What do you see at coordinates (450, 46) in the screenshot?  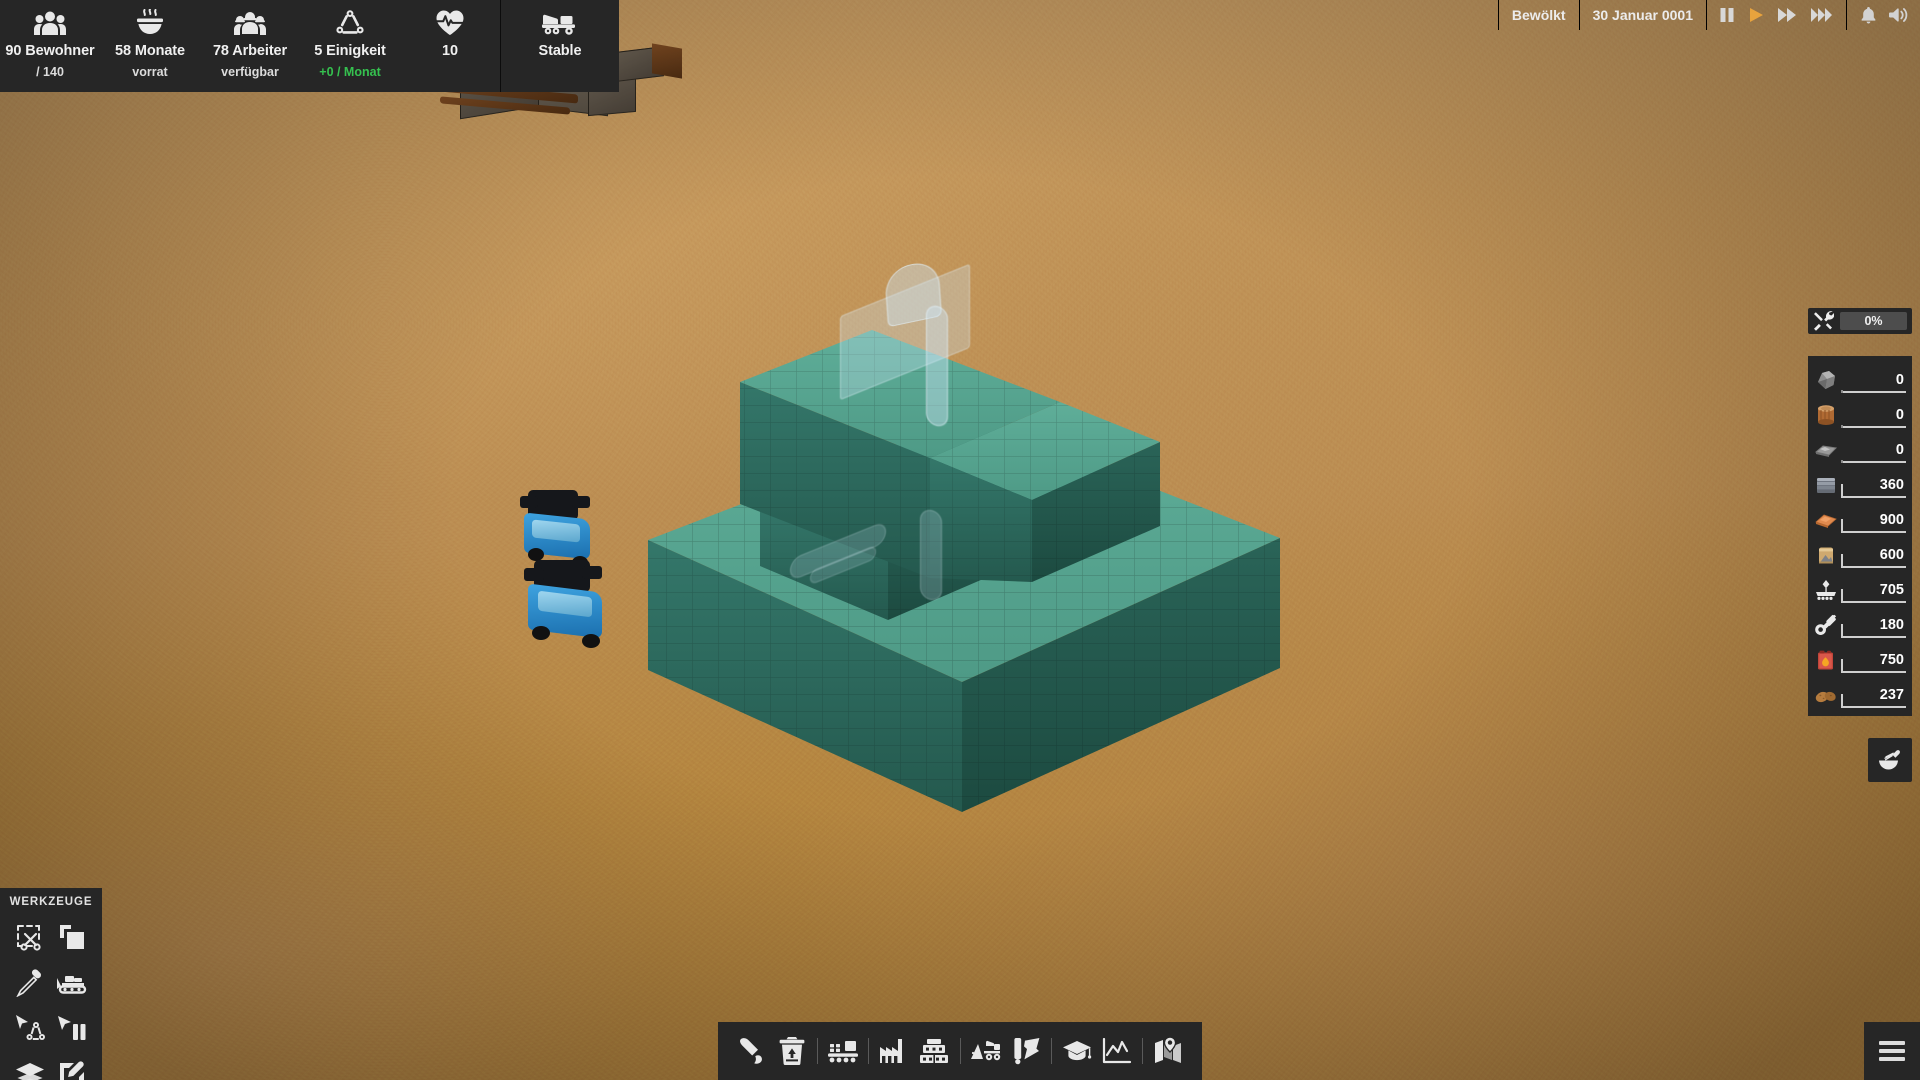 I see `stat-health: 10` at bounding box center [450, 46].